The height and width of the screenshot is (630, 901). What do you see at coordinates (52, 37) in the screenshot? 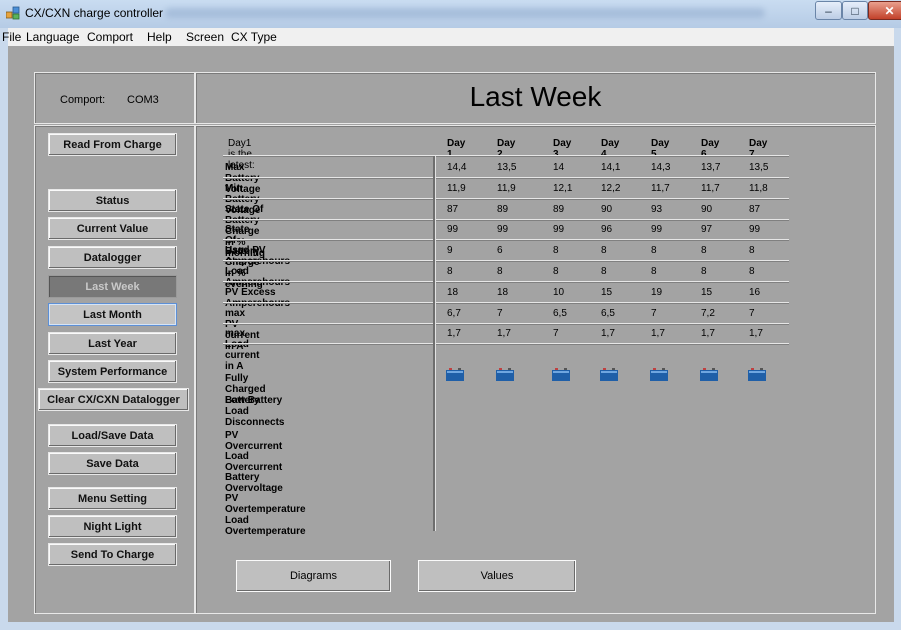
I see `menu-language: Language` at bounding box center [52, 37].